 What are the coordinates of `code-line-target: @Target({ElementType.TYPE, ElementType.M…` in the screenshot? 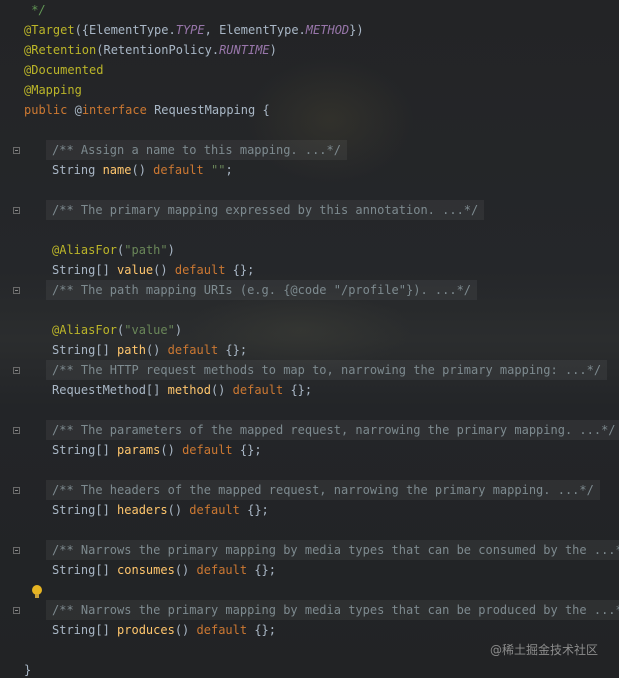 It's located at (194, 30).